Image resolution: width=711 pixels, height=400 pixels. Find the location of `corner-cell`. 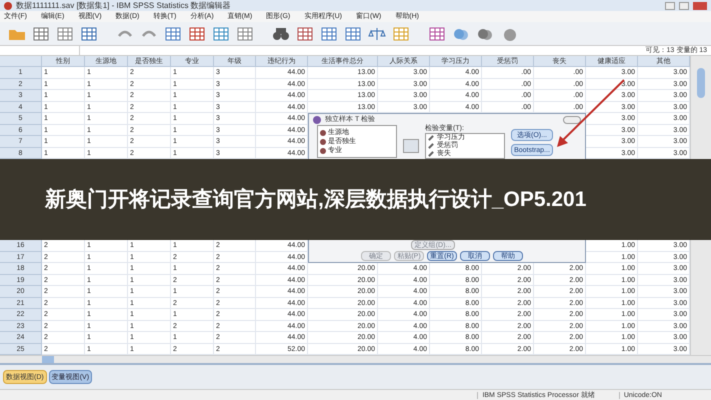

corner-cell is located at coordinates (21, 61).